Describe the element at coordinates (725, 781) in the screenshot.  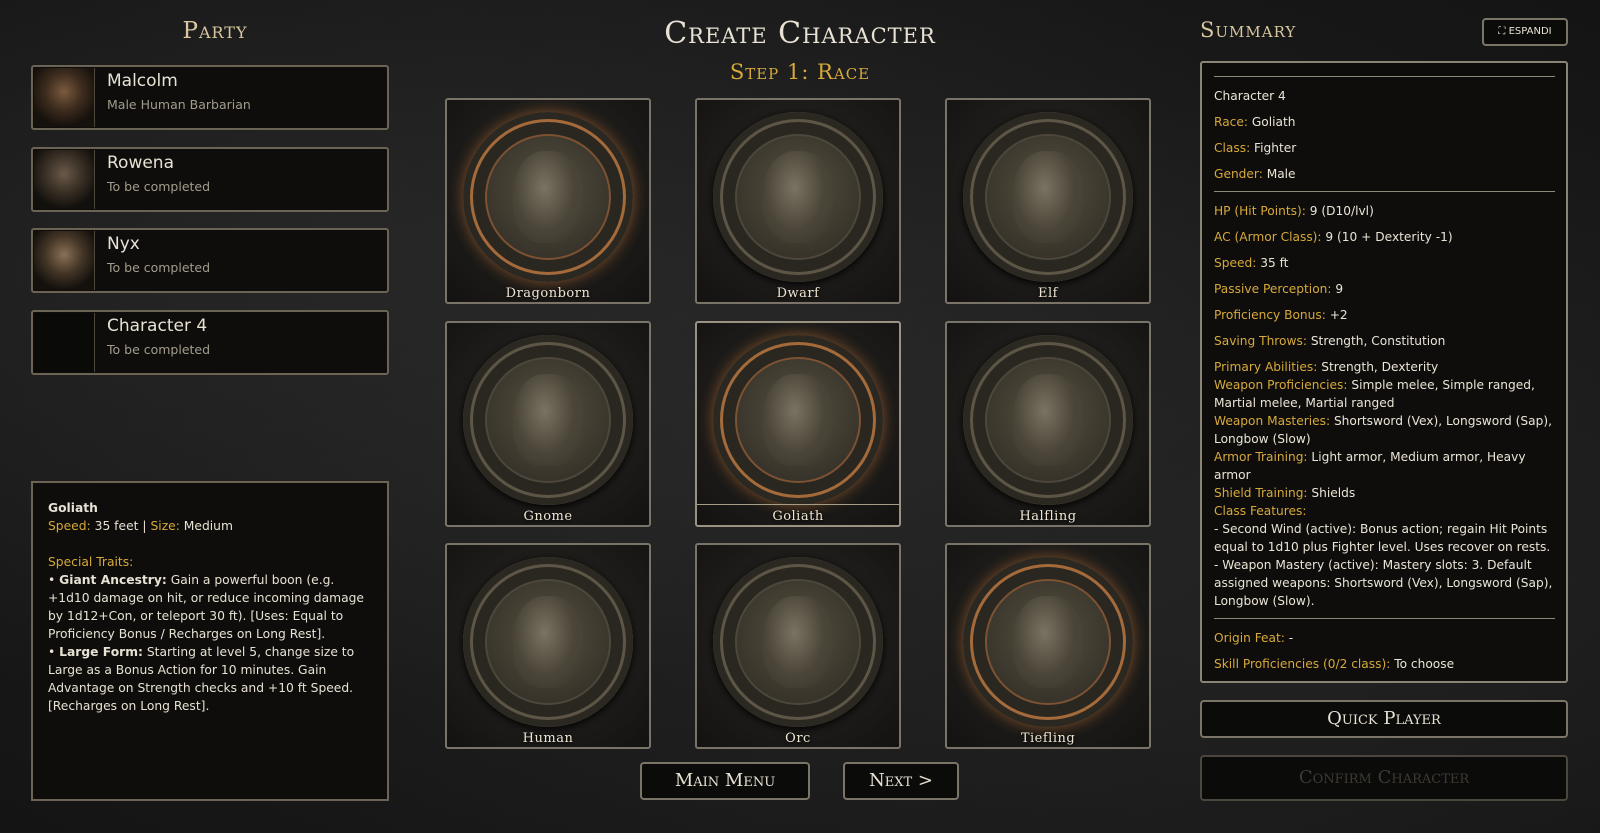
I see `main-menu-button: Main Menu` at that location.